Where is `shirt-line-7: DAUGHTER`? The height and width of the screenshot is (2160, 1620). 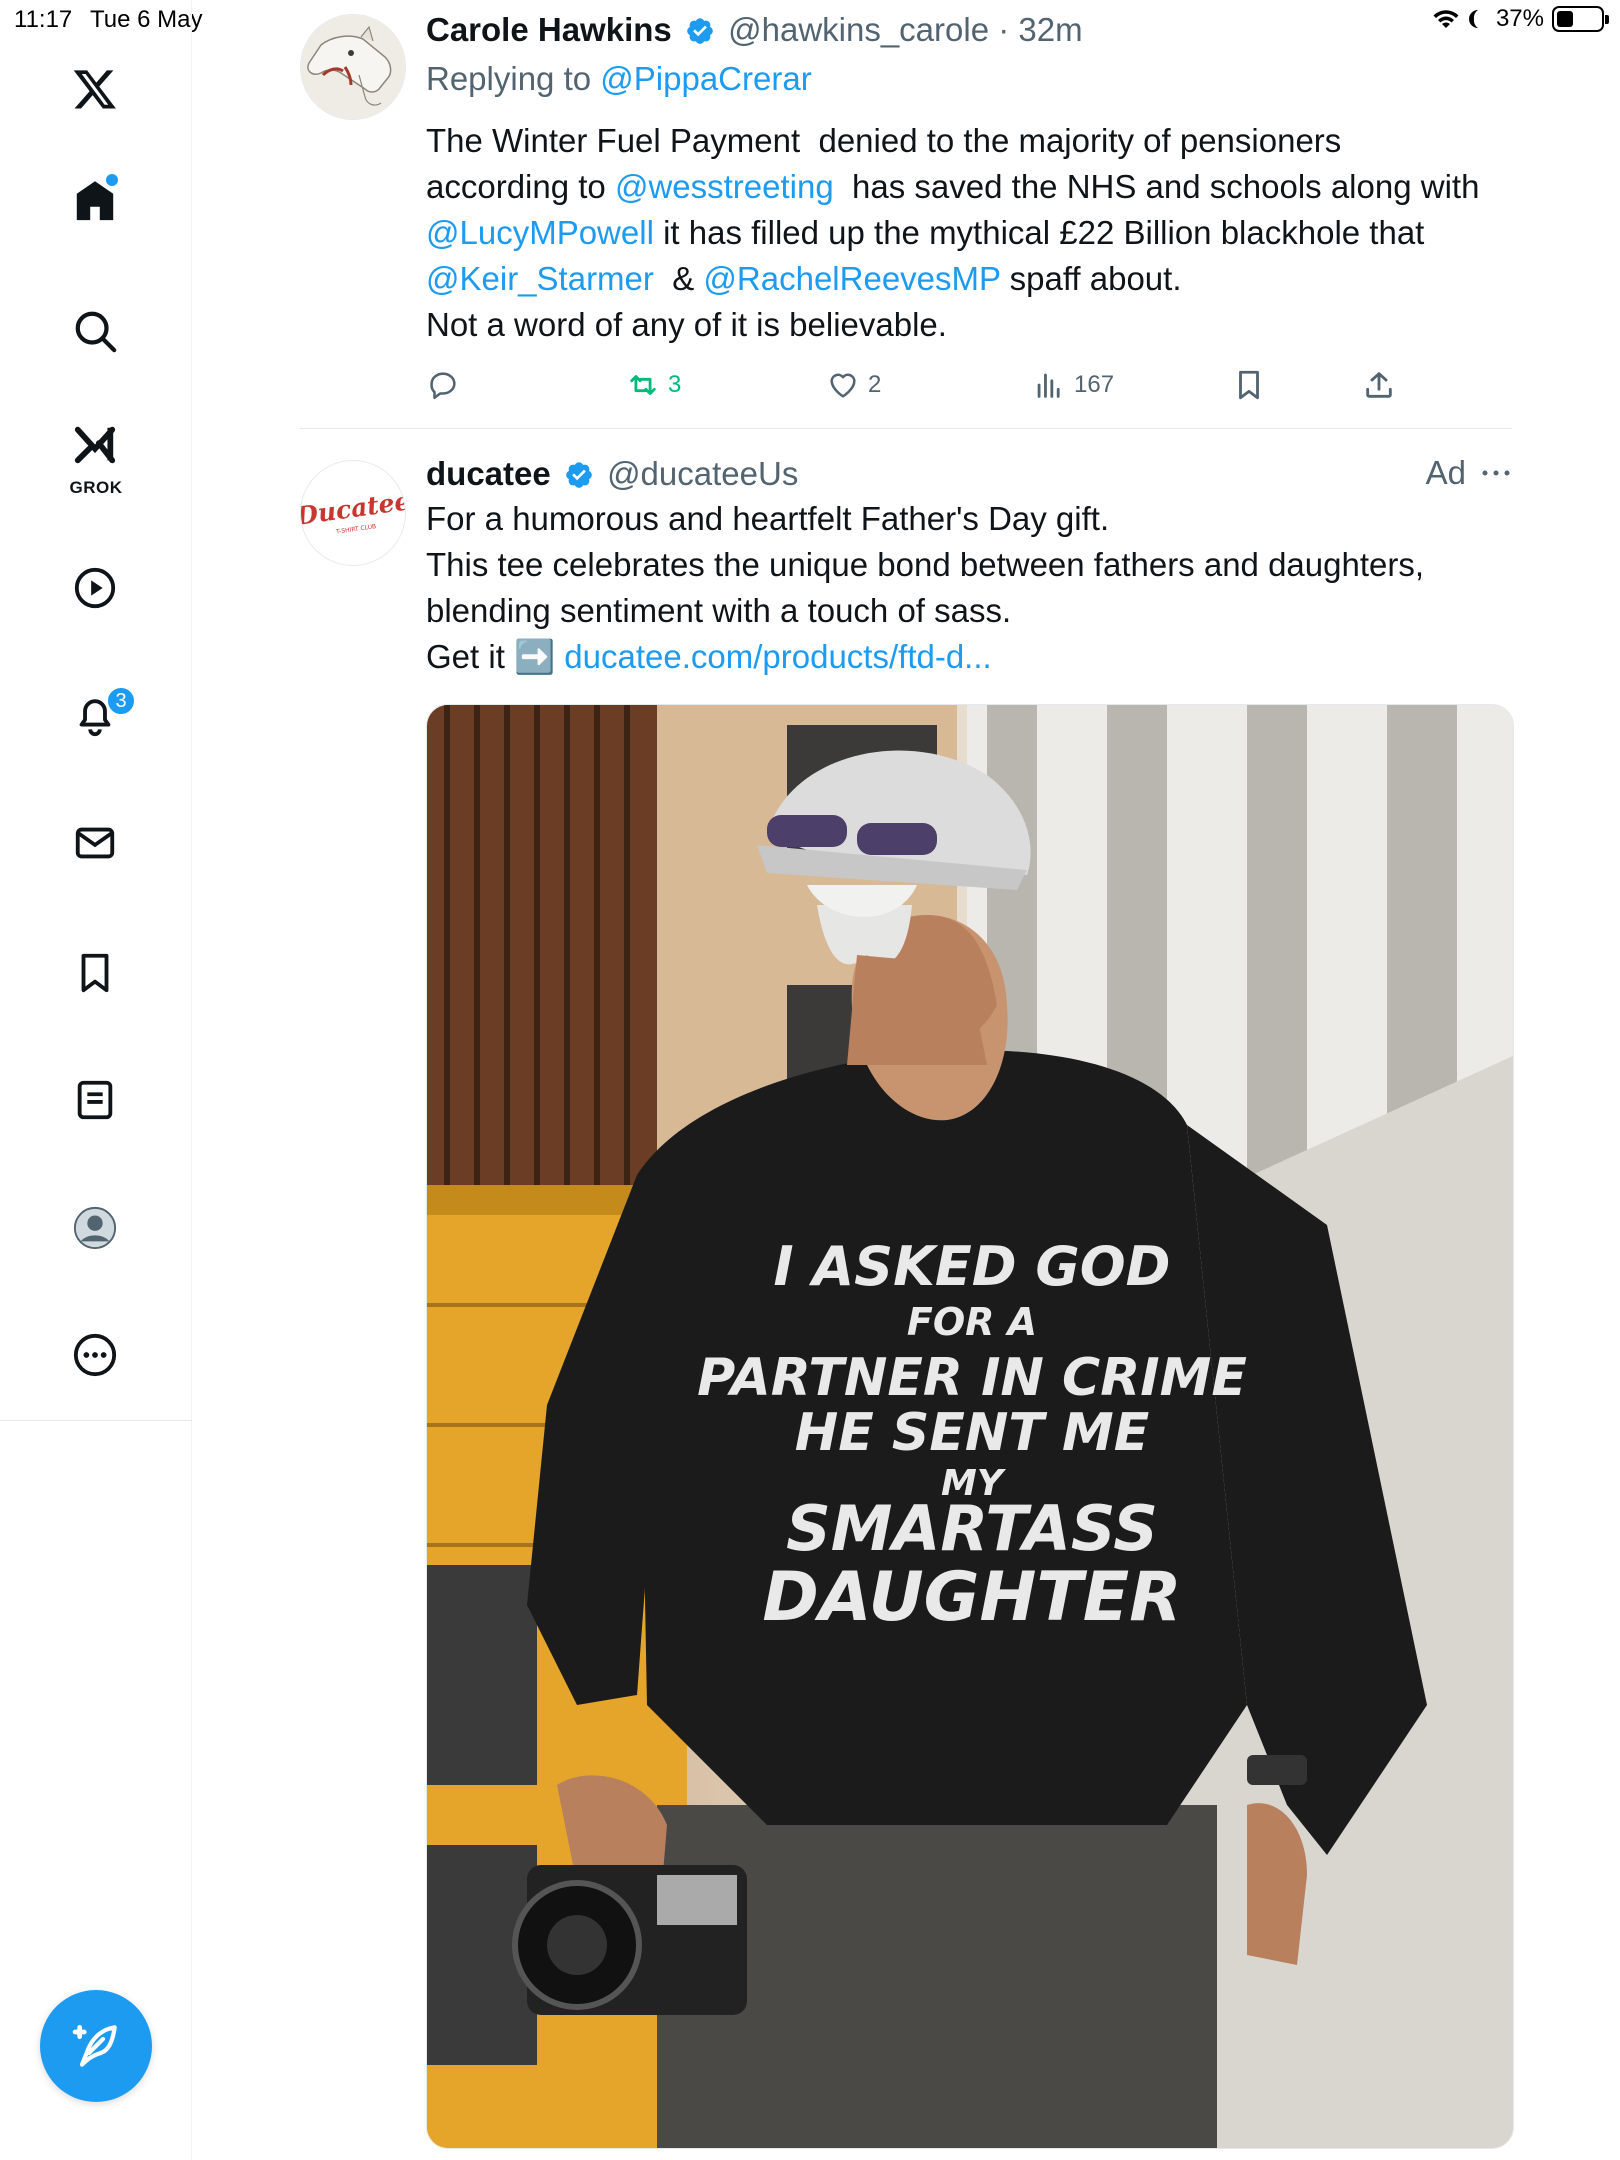
shirt-line-7: DAUGHTER is located at coordinates (971, 1597).